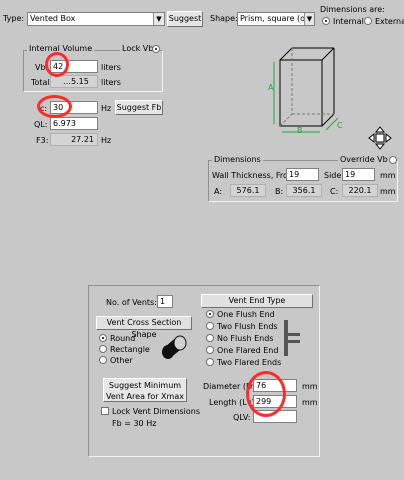 The image size is (404, 480). Describe the element at coordinates (276, 19) in the screenshot. I see `shape-select: Prism, square (opt.) ▼` at that location.